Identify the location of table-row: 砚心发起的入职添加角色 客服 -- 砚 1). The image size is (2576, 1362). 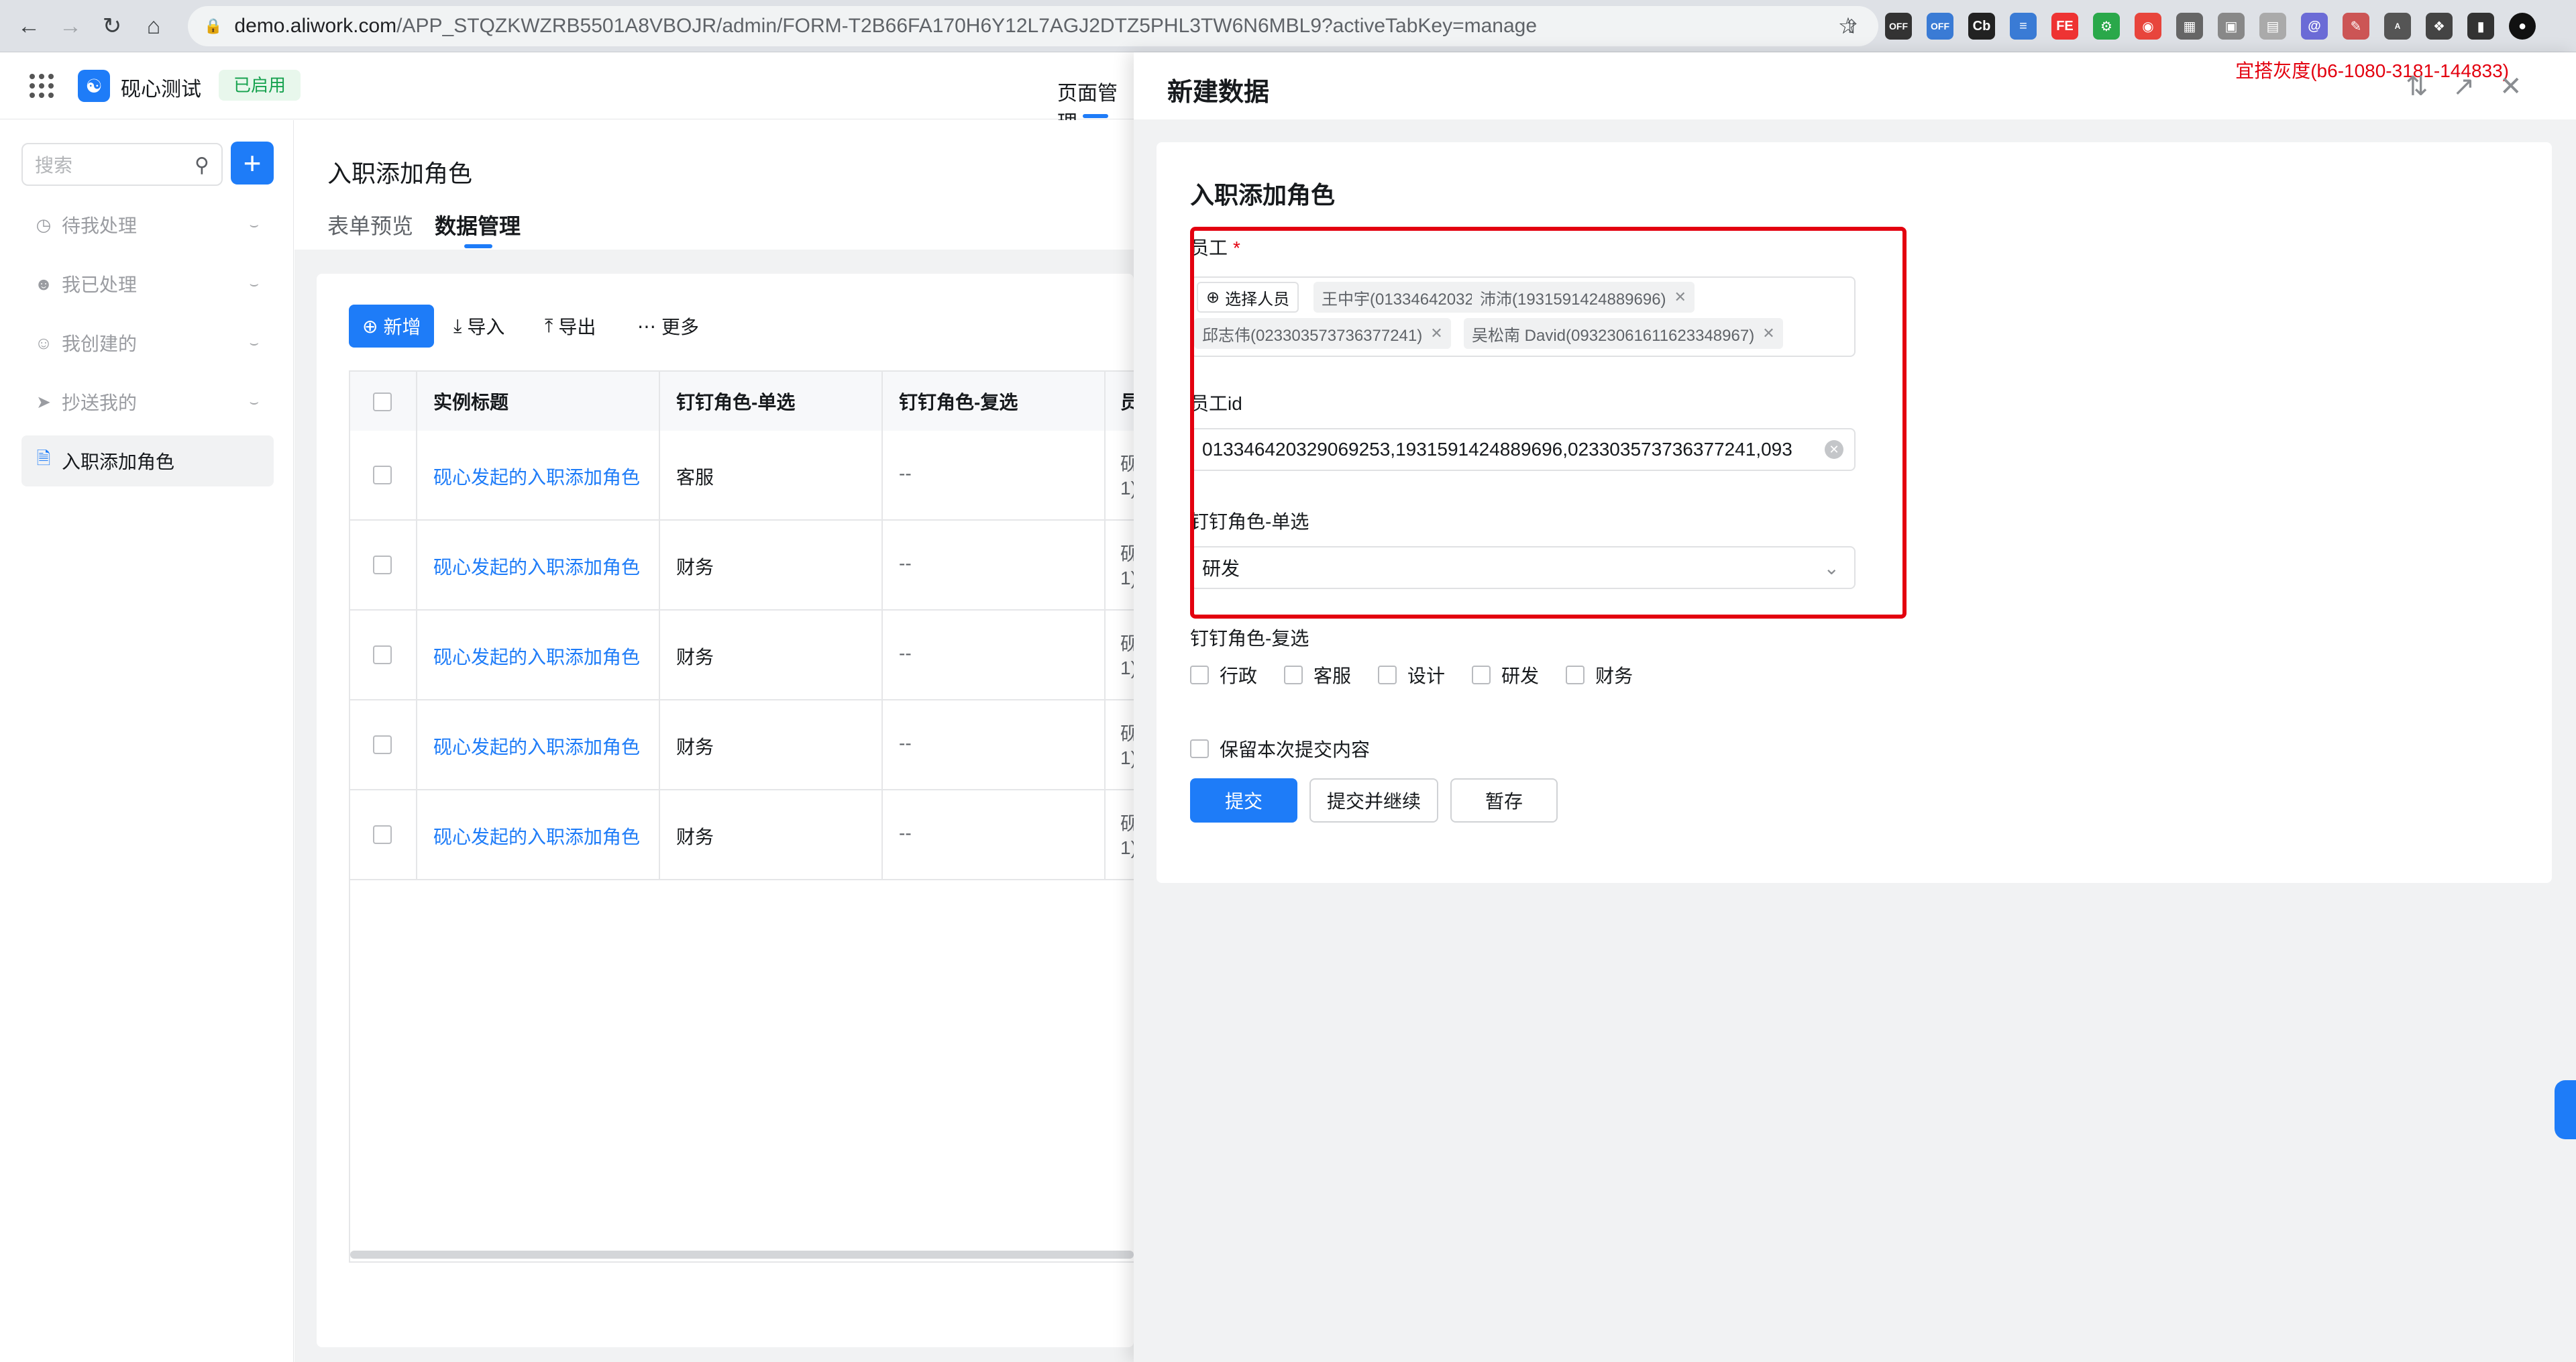
(744, 476).